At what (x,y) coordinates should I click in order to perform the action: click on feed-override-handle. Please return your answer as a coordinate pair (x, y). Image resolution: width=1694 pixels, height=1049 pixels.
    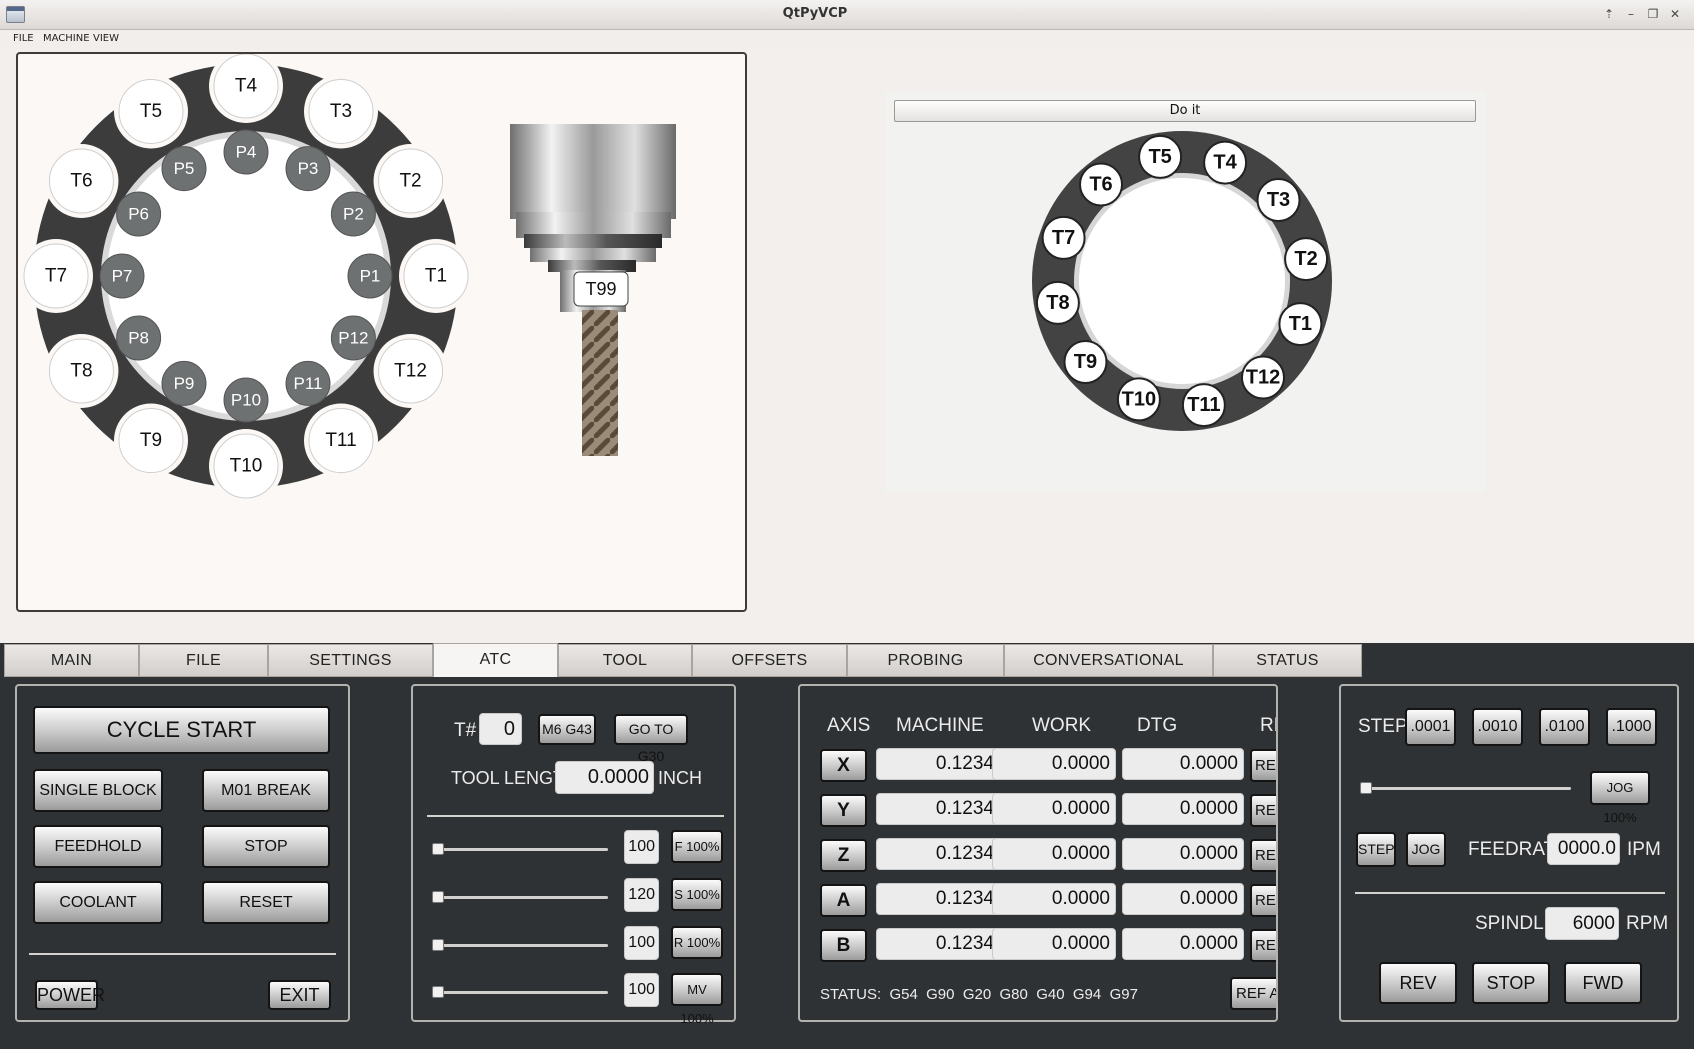
    Looking at the image, I should click on (438, 849).